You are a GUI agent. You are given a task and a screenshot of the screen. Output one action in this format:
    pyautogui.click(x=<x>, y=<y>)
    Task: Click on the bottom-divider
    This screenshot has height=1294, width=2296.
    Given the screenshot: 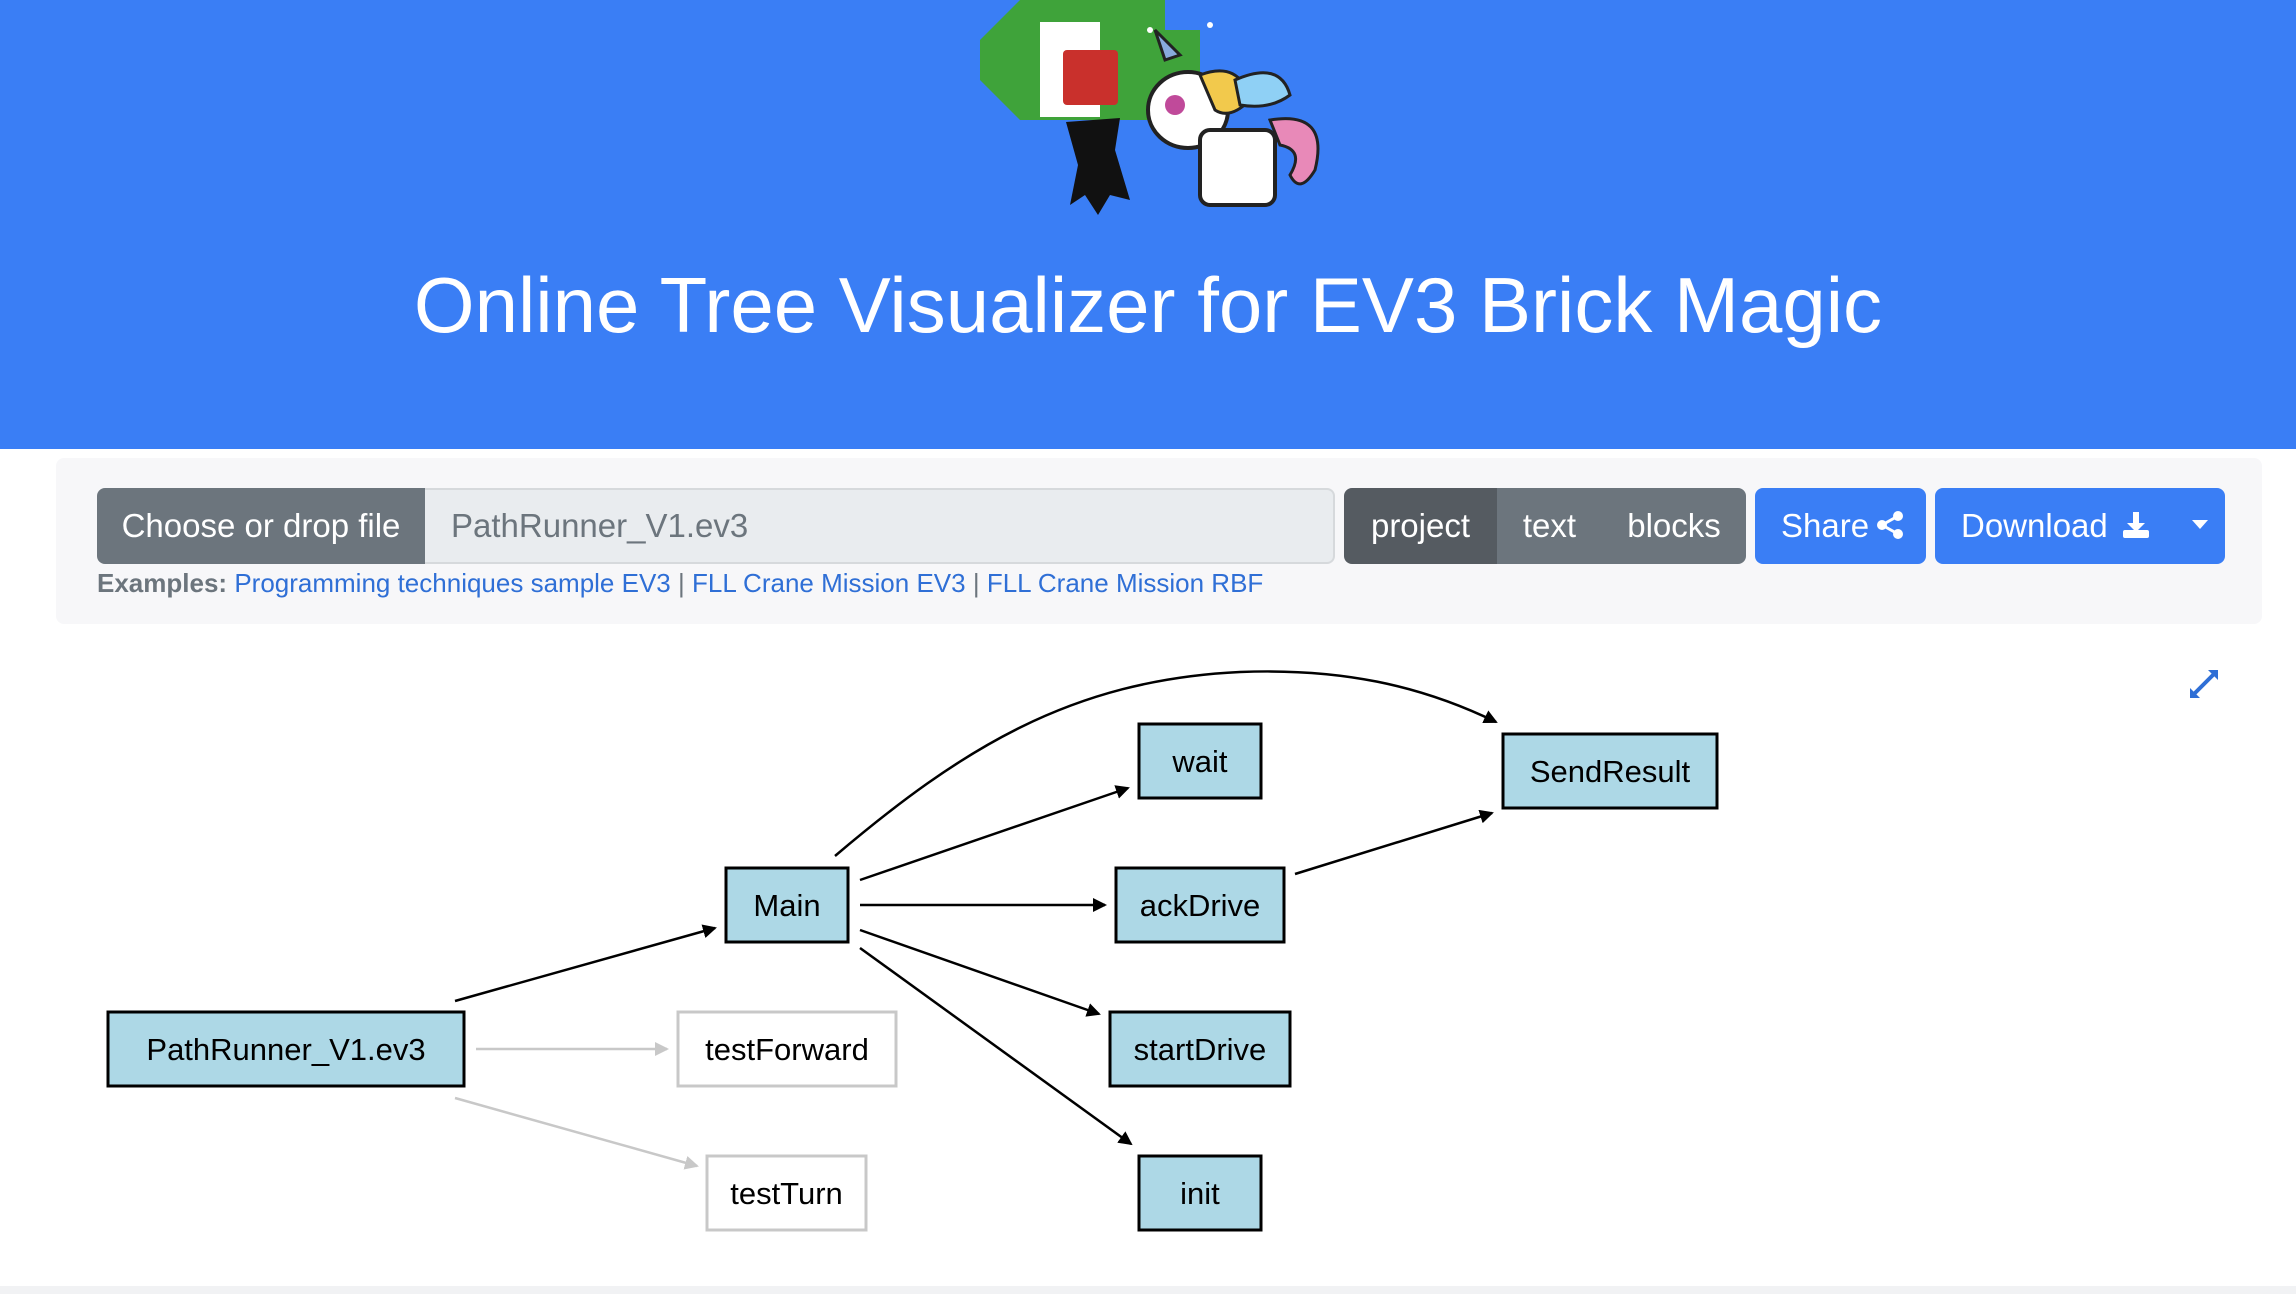 What is the action you would take?
    pyautogui.click(x=1148, y=1290)
    